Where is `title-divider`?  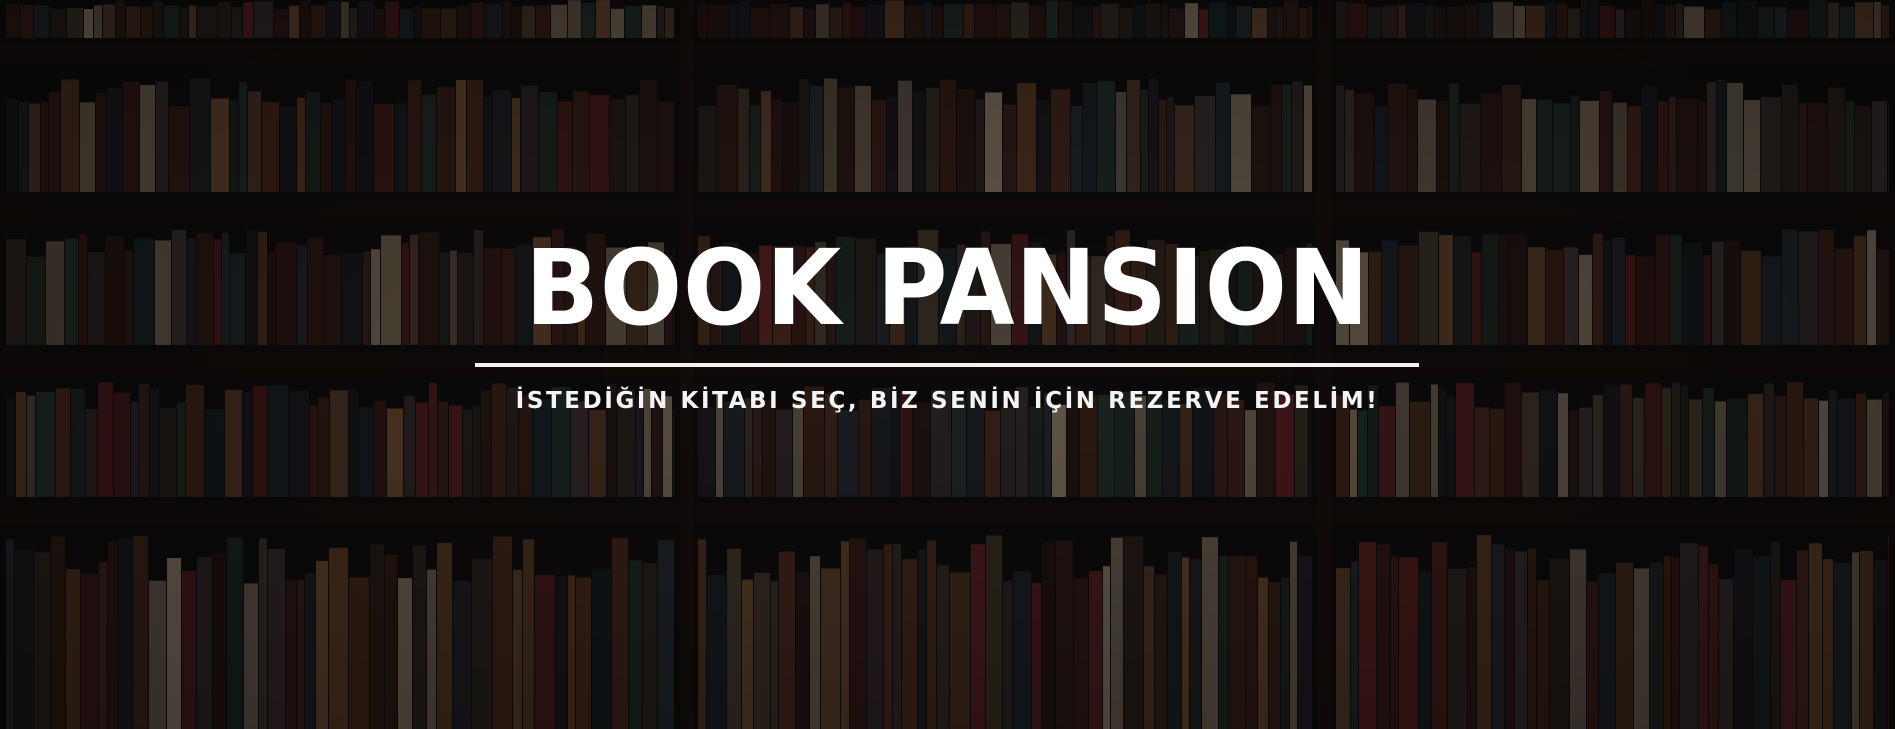 title-divider is located at coordinates (947, 365).